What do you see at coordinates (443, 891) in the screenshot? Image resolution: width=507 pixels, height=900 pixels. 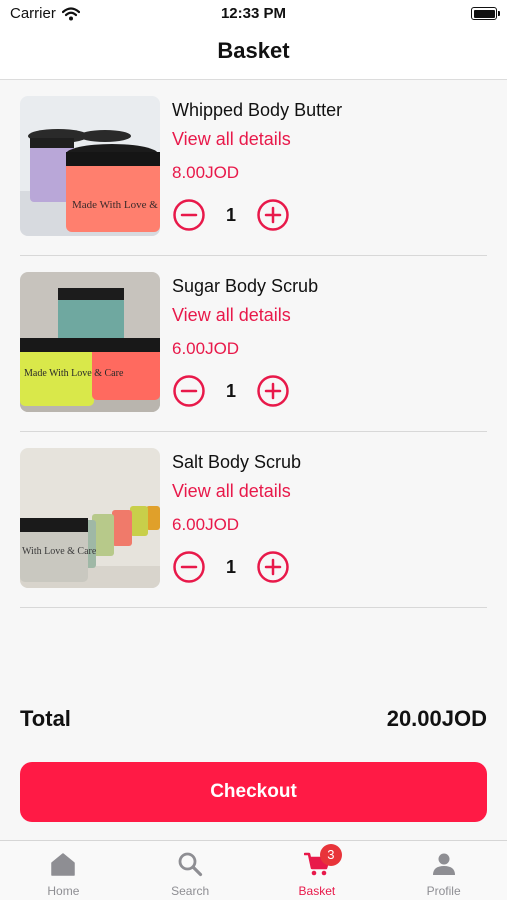 I see `tab-label: Profile` at bounding box center [443, 891].